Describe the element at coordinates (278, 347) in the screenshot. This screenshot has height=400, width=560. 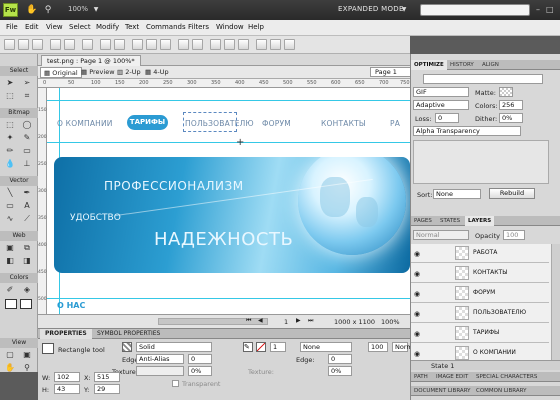
I see `stroke-width: 1` at that location.